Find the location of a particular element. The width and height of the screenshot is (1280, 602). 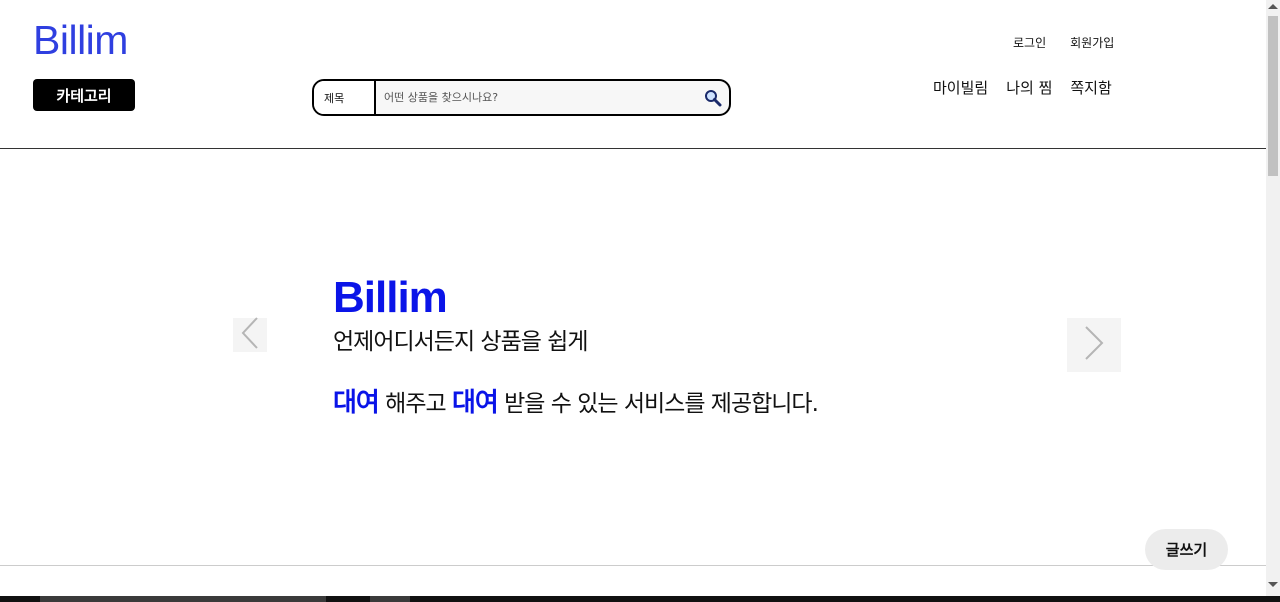

hero-text-1: 해주고 is located at coordinates (415, 404).